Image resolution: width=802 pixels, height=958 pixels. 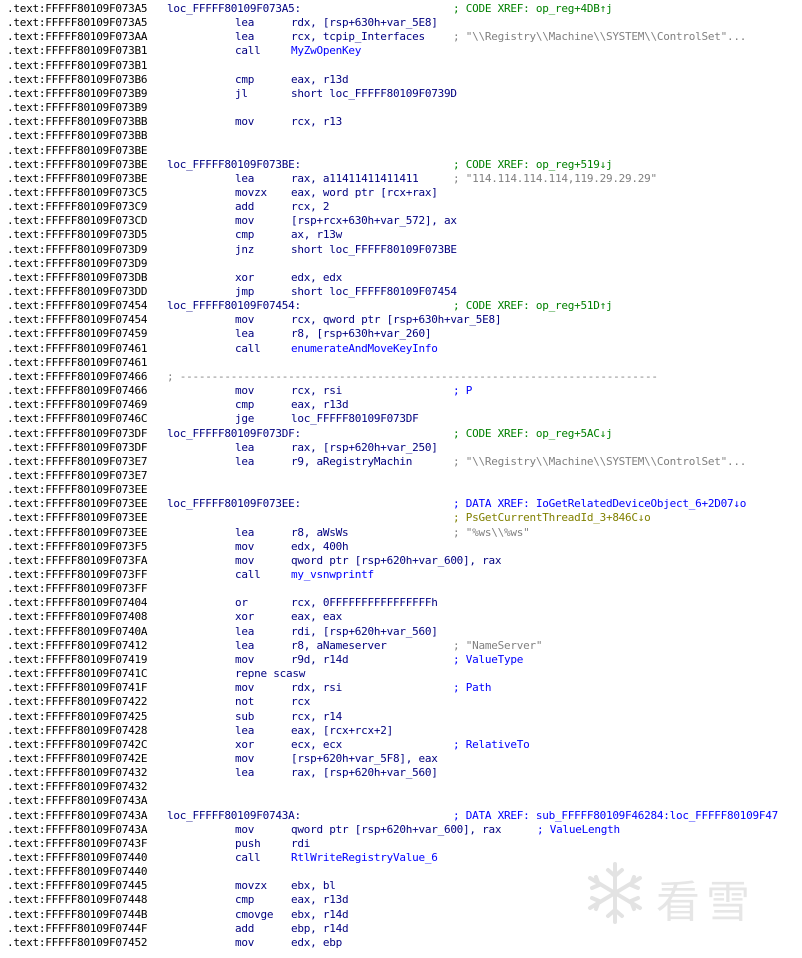 What do you see at coordinates (404, 80) in the screenshot?
I see `listing-line: .text:FFFFF80109F073B6 cmp eax, r13d` at bounding box center [404, 80].